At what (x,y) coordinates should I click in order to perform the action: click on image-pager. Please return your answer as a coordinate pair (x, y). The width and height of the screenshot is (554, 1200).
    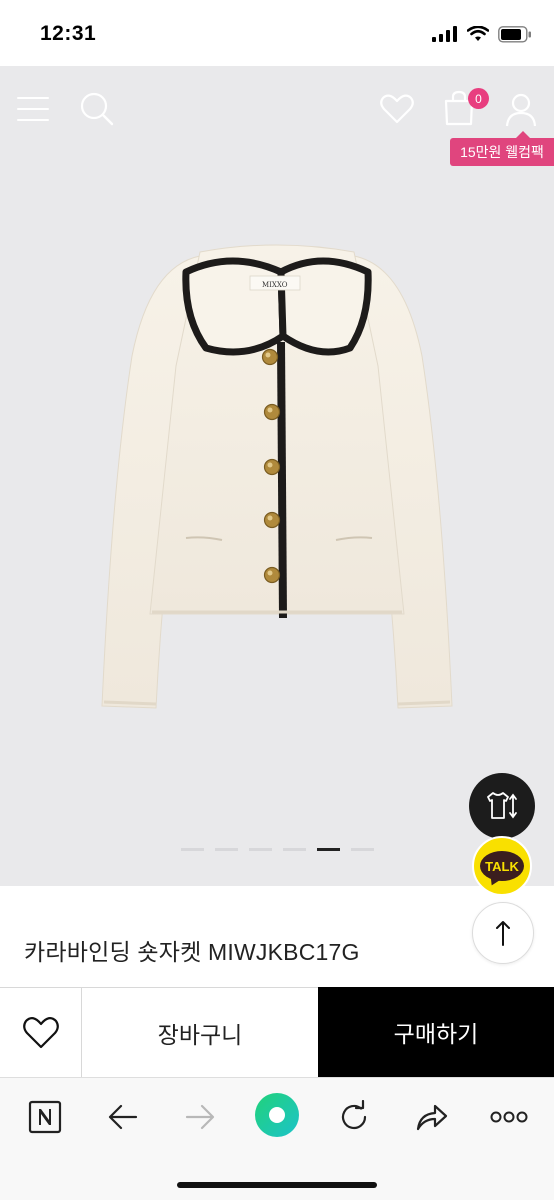
    Looking at the image, I should click on (277, 849).